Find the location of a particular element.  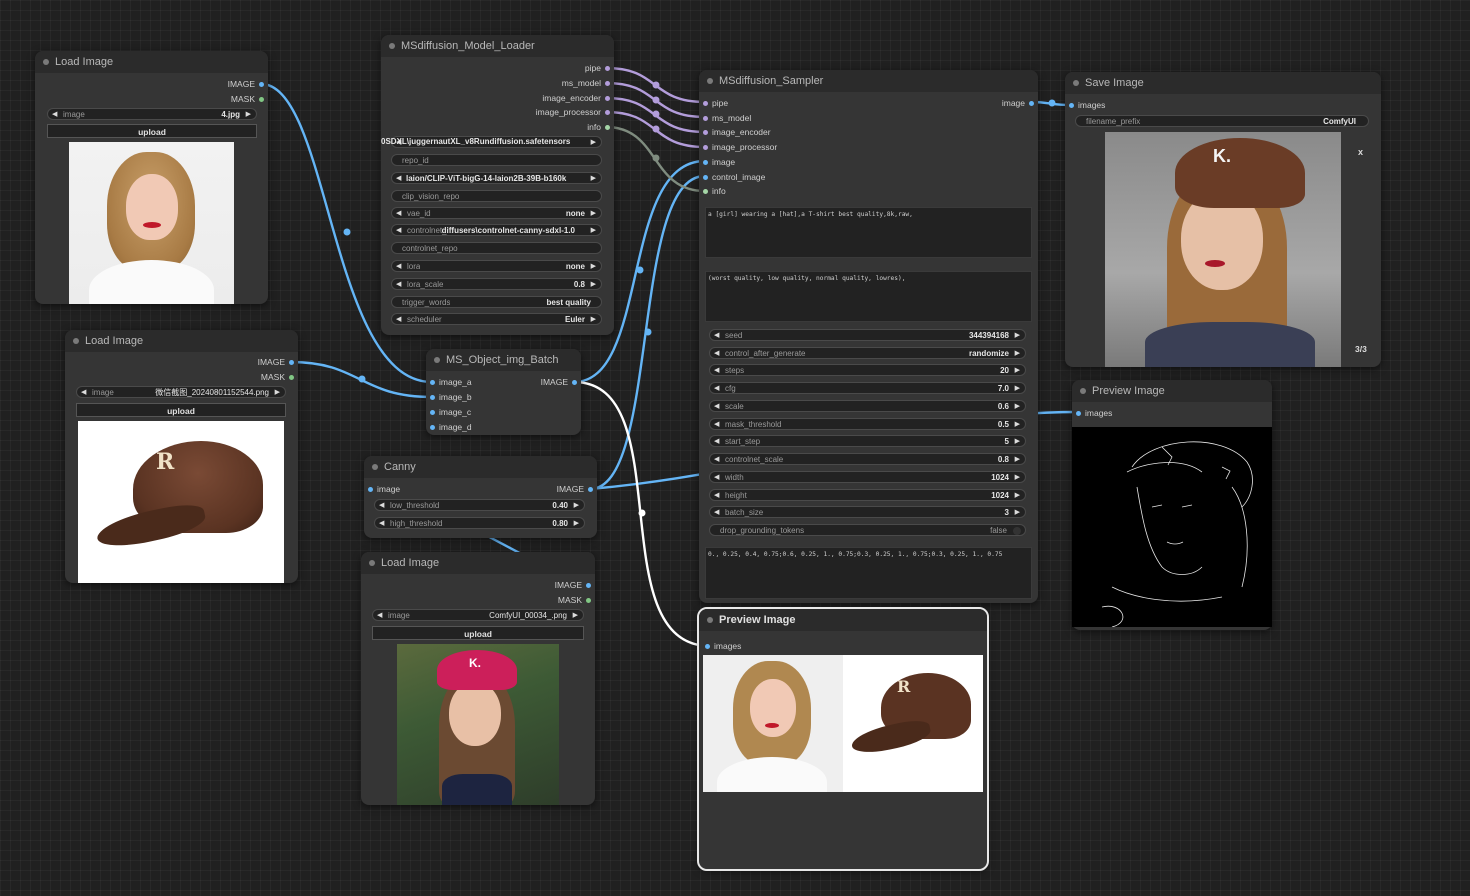

start-step-widget: ◀ start_step 5 ▶ is located at coordinates (867, 441).